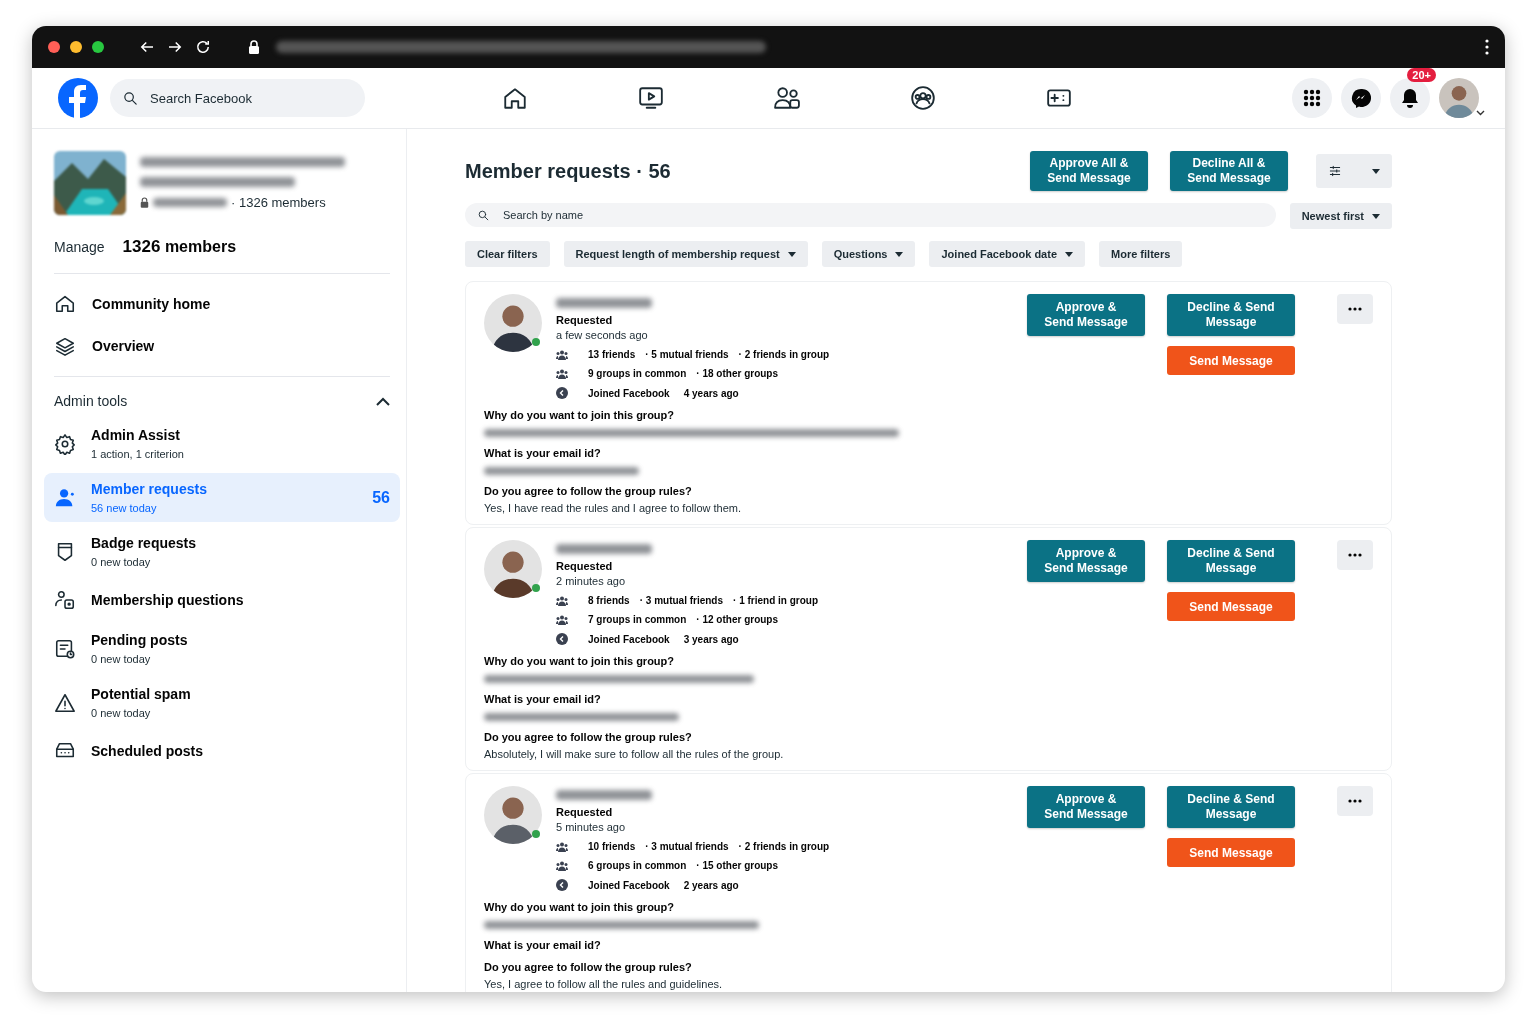  I want to click on collapse-button, so click(383, 401).